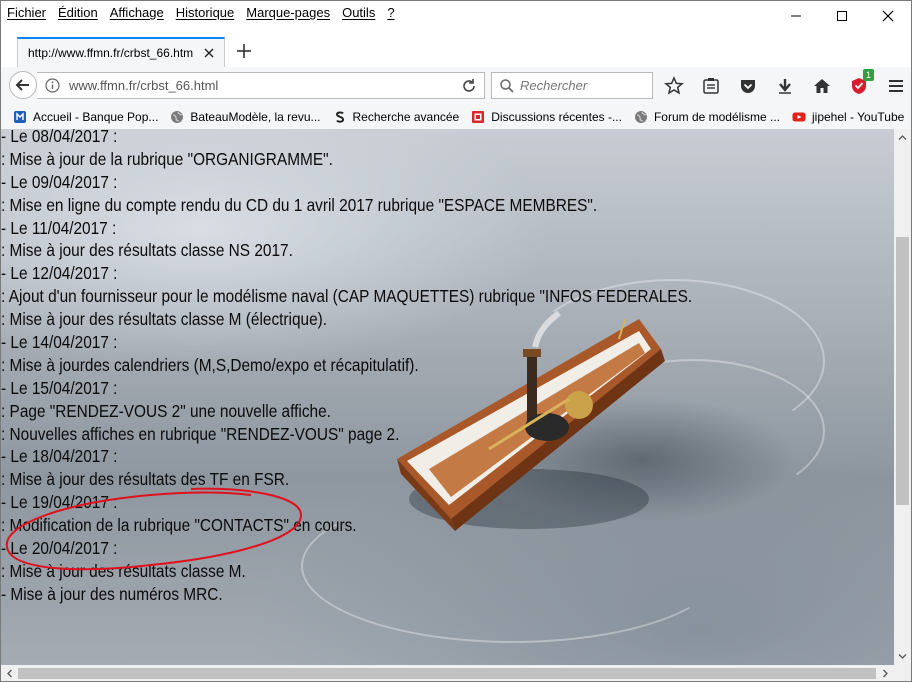 Image resolution: width=912 pixels, height=682 pixels. What do you see at coordinates (244, 51) in the screenshot?
I see `new-tab-icon` at bounding box center [244, 51].